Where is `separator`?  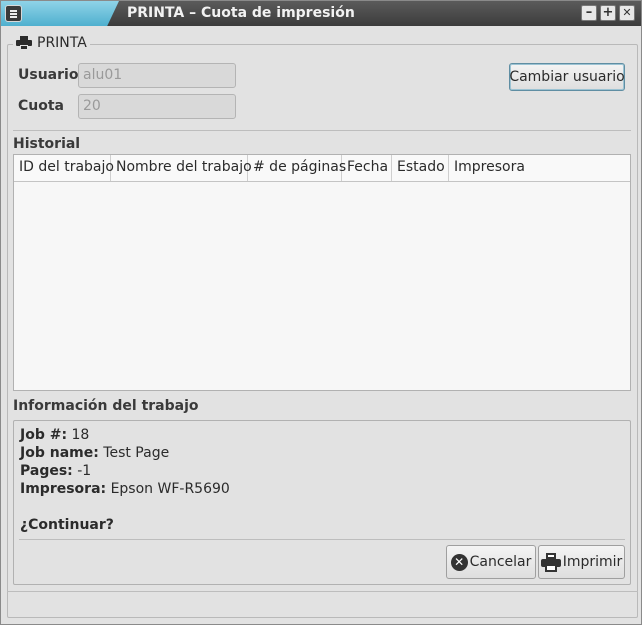
separator is located at coordinates (322, 130).